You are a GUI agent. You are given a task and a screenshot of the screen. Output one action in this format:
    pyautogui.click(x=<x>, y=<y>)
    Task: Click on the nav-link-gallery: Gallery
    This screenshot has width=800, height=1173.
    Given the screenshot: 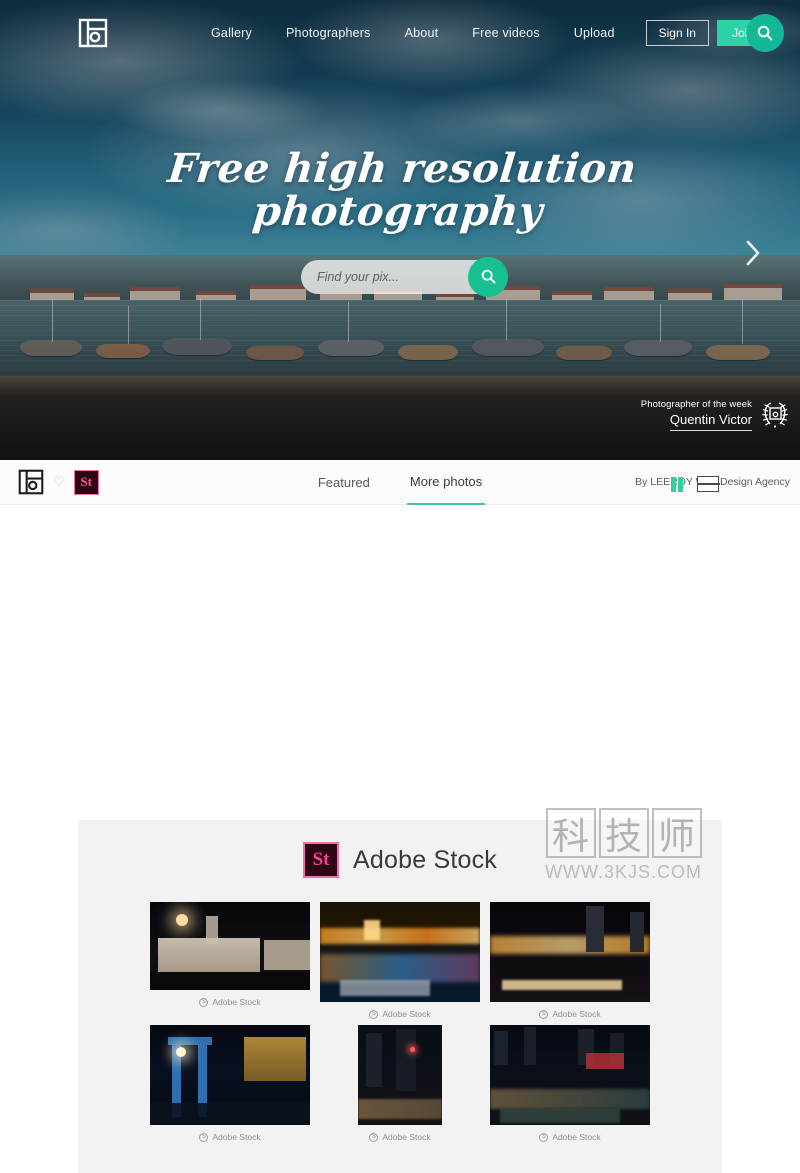 What is the action you would take?
    pyautogui.click(x=231, y=33)
    